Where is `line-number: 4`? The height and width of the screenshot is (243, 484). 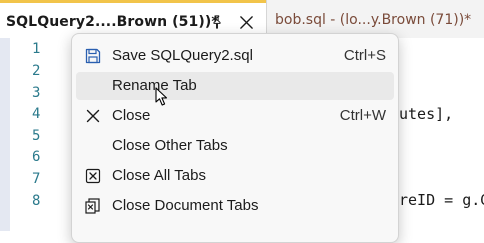 line-number: 4 is located at coordinates (36, 114).